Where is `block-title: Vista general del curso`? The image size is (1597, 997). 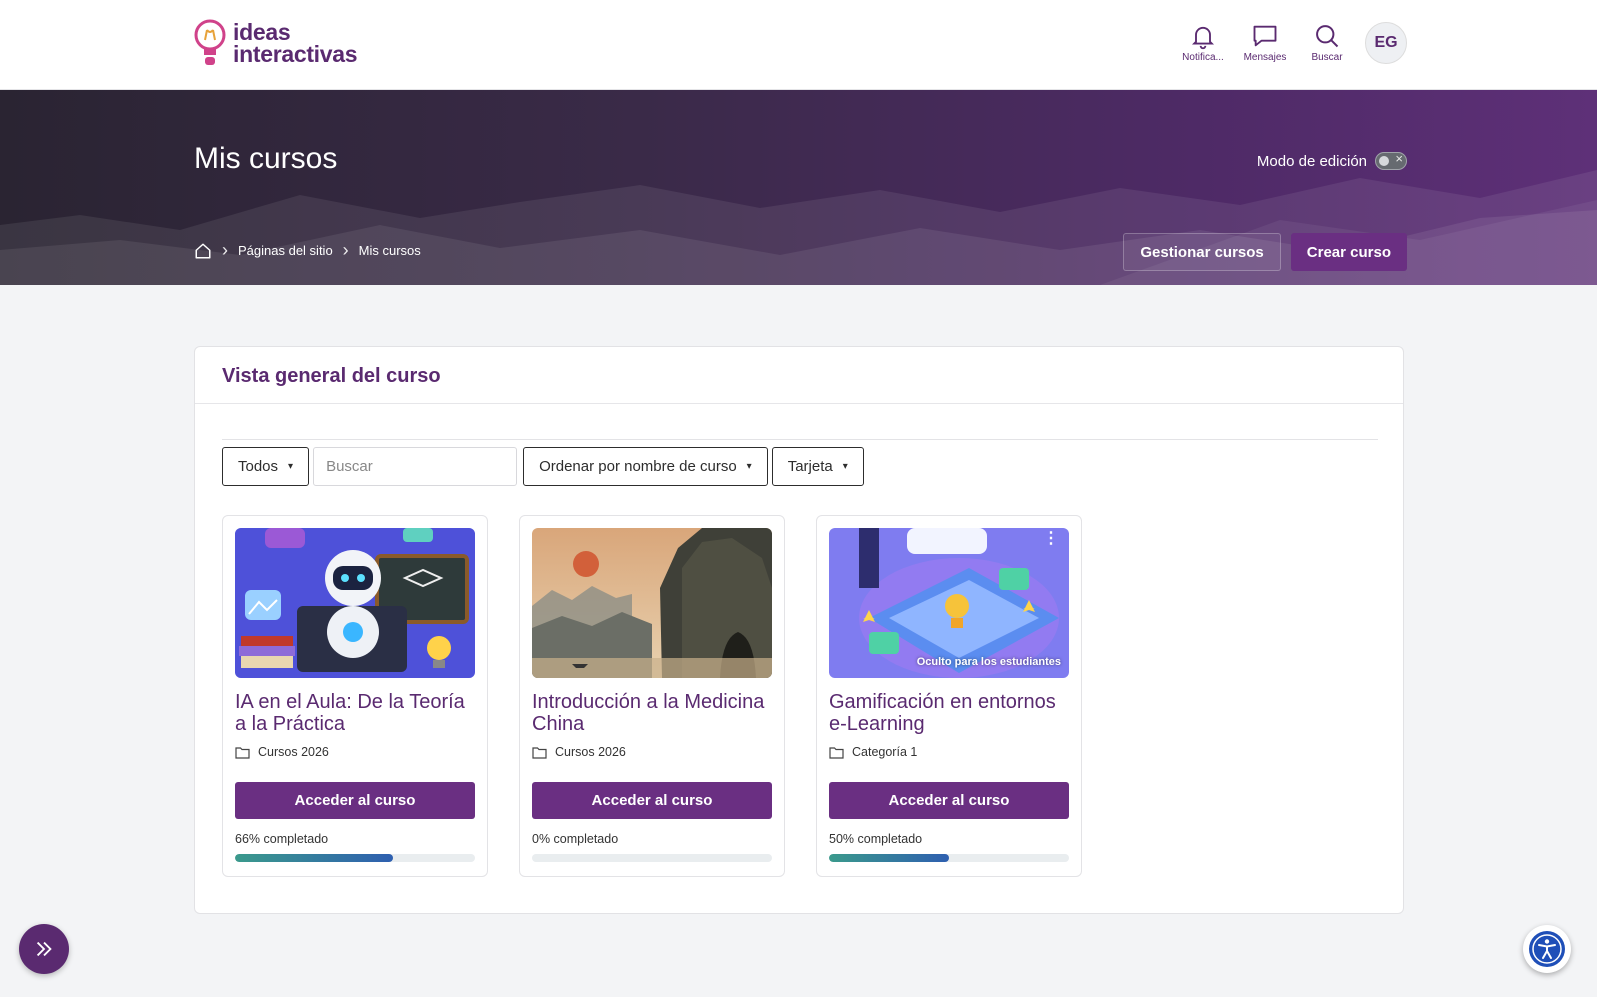 block-title: Vista general del curso is located at coordinates (331, 376).